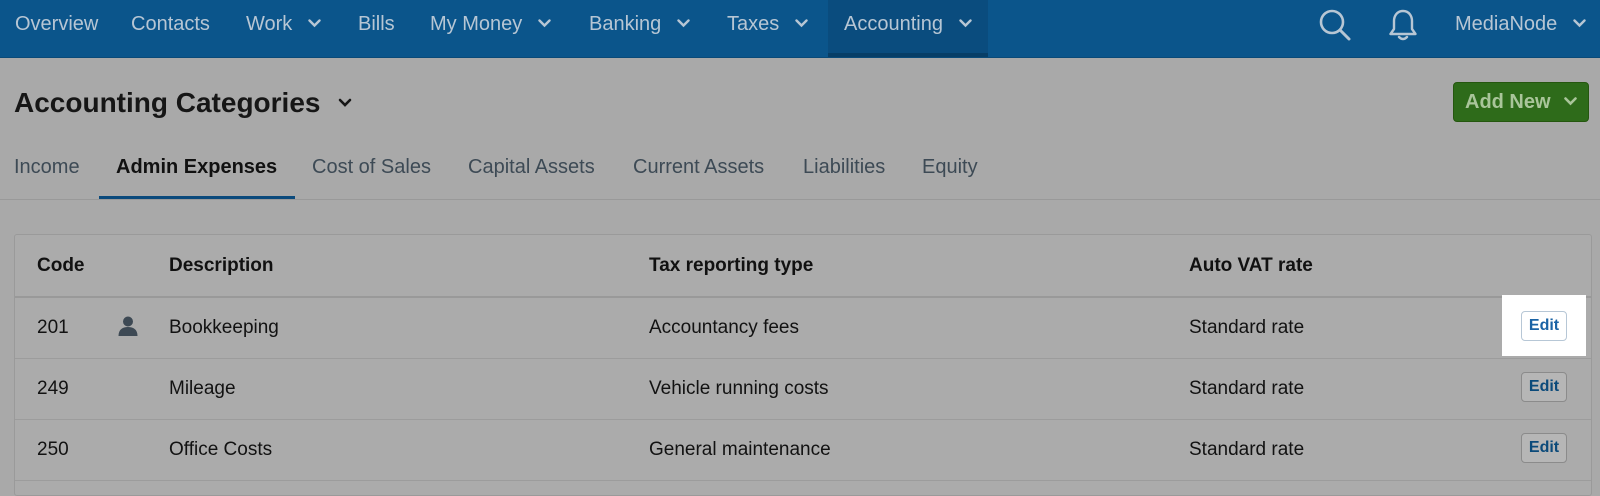 This screenshot has height=496, width=1600. What do you see at coordinates (1508, 102) in the screenshot?
I see `add-new-label: Add New` at bounding box center [1508, 102].